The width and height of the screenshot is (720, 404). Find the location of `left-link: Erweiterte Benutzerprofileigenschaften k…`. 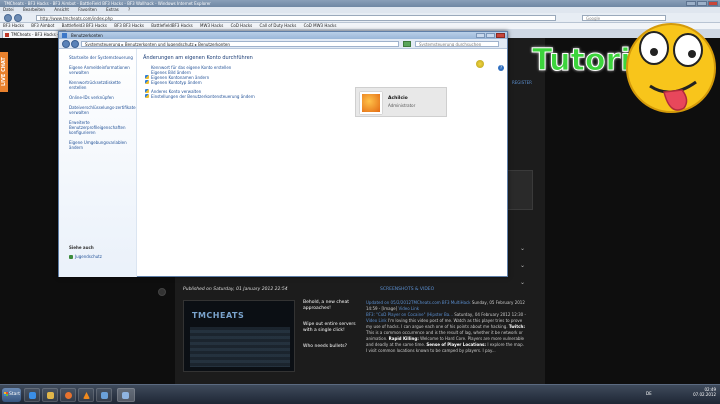

left-link: Erweiterte Benutzerprofileigenschaften k… is located at coordinates (102, 127).